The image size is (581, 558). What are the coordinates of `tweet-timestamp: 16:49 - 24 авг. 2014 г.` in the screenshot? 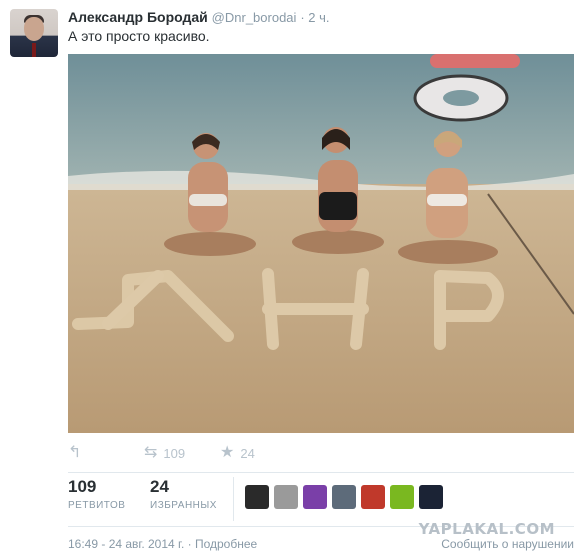 It's located at (126, 544).